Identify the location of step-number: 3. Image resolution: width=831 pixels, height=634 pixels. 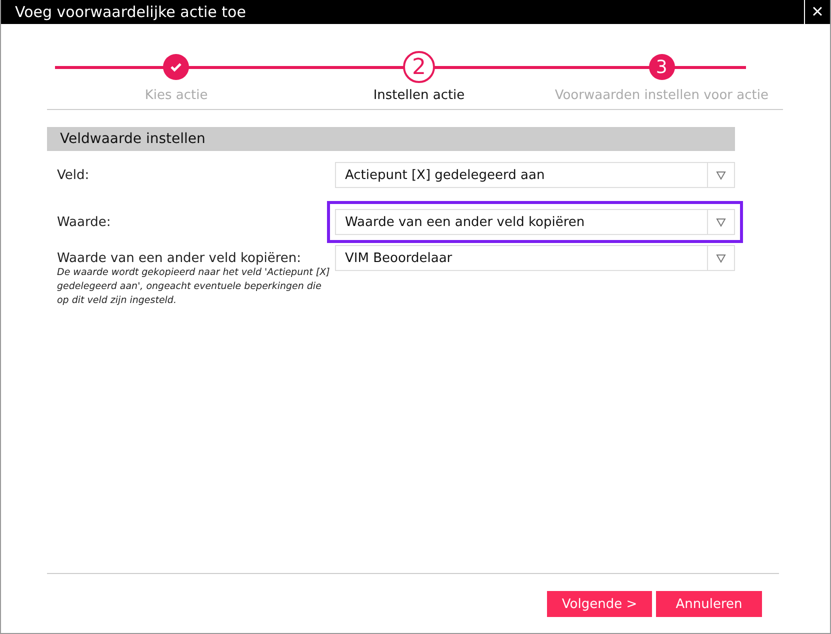
(662, 67).